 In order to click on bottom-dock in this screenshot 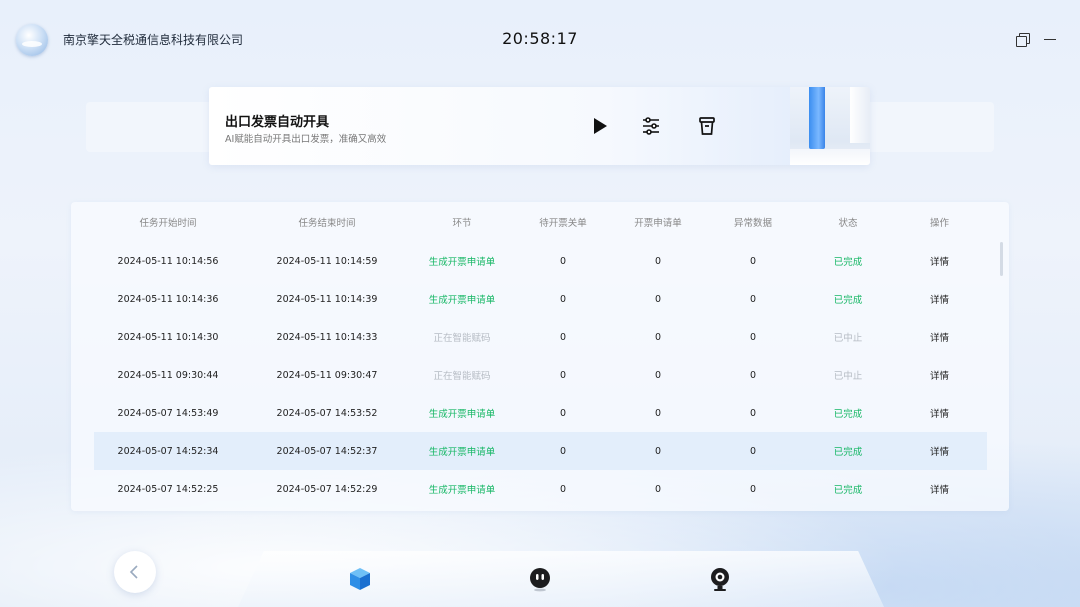, I will do `click(561, 579)`.